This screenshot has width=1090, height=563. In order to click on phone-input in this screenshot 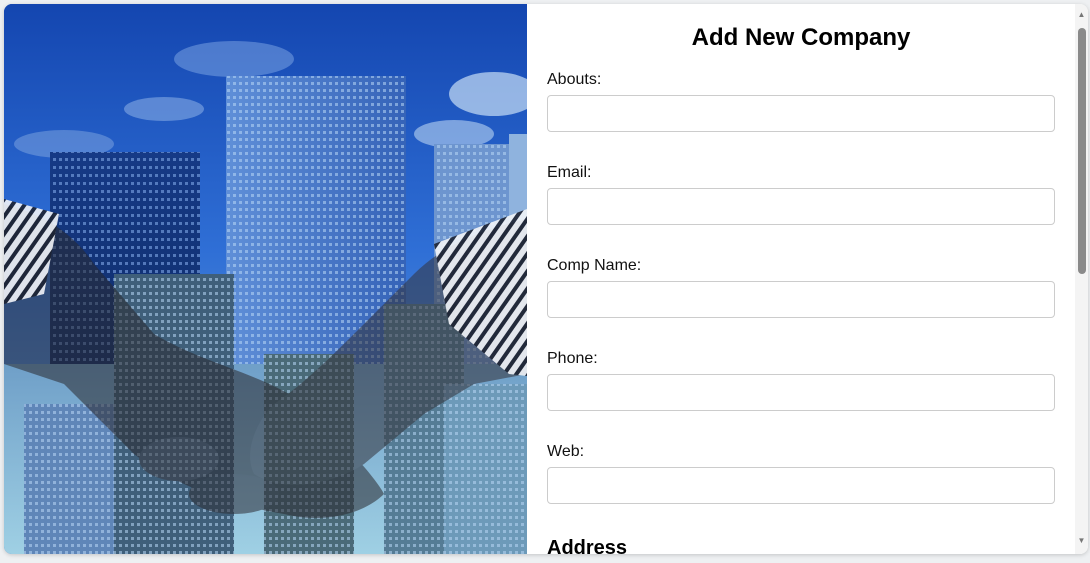, I will do `click(801, 392)`.